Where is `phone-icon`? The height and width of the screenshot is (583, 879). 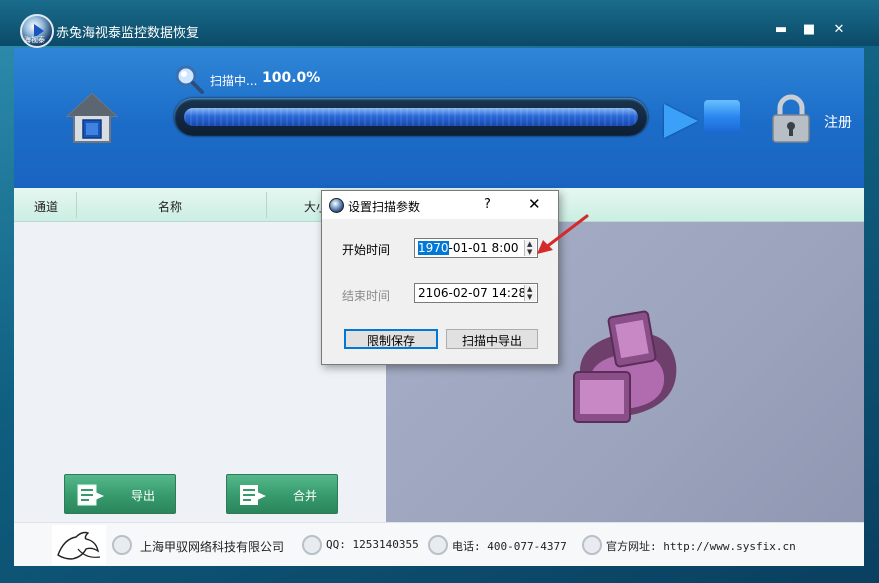 phone-icon is located at coordinates (438, 545).